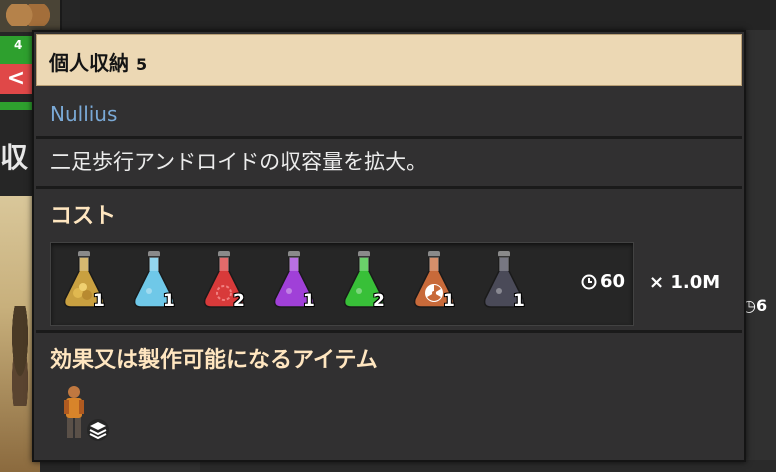 This screenshot has height=472, width=776. I want to click on research-time: 60, so click(603, 281).